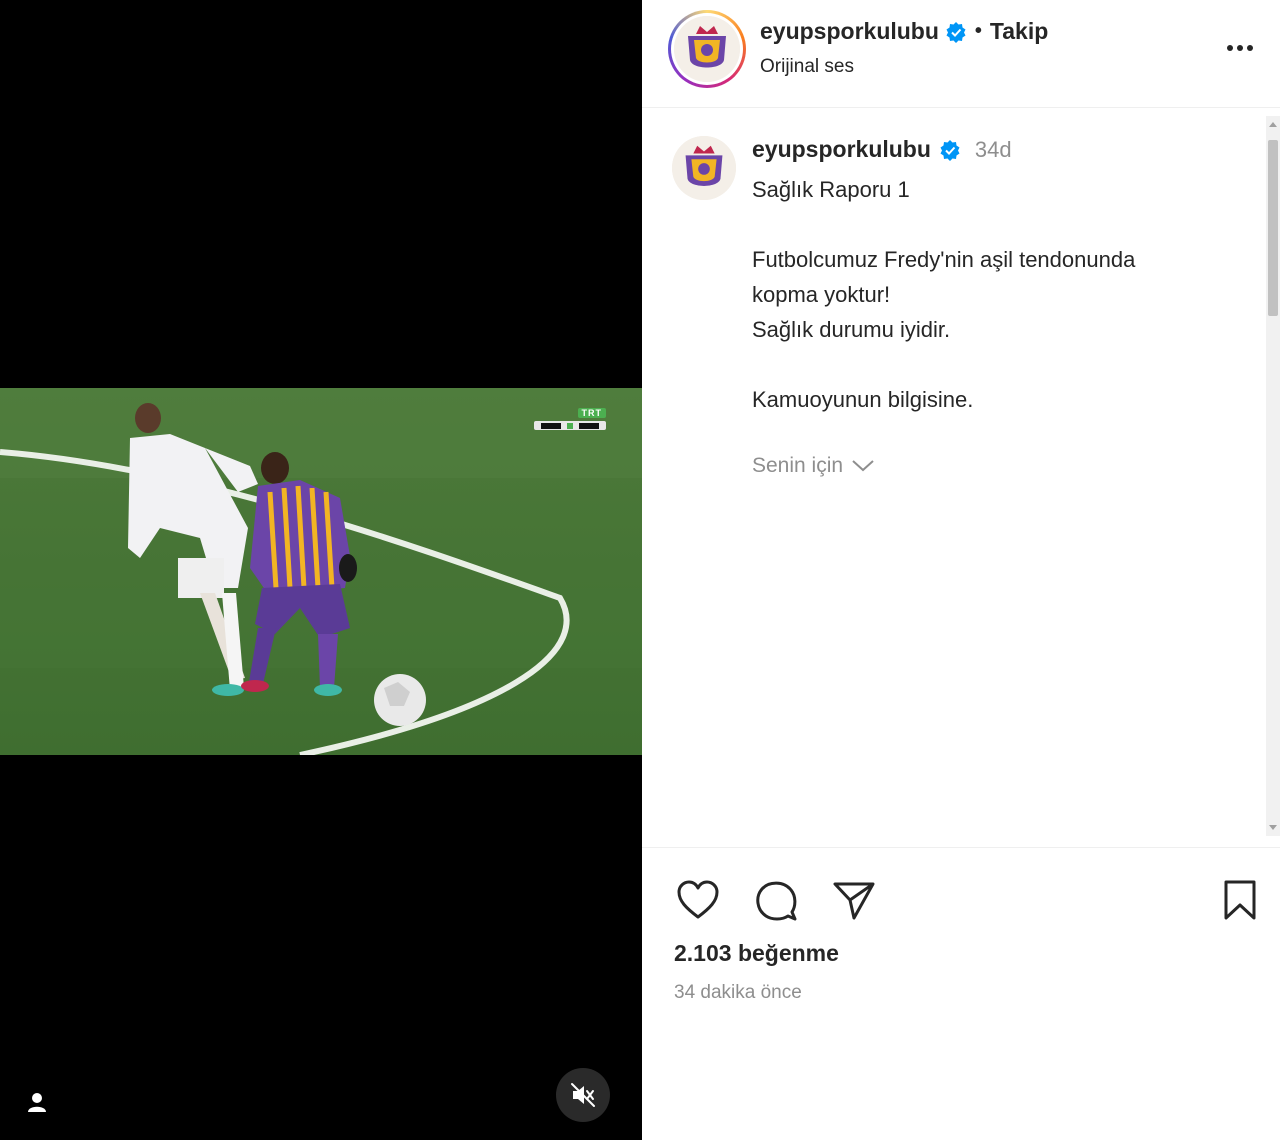 This screenshot has height=1140, width=1280. What do you see at coordinates (1273, 476) in the screenshot?
I see `caption-scrollbar` at bounding box center [1273, 476].